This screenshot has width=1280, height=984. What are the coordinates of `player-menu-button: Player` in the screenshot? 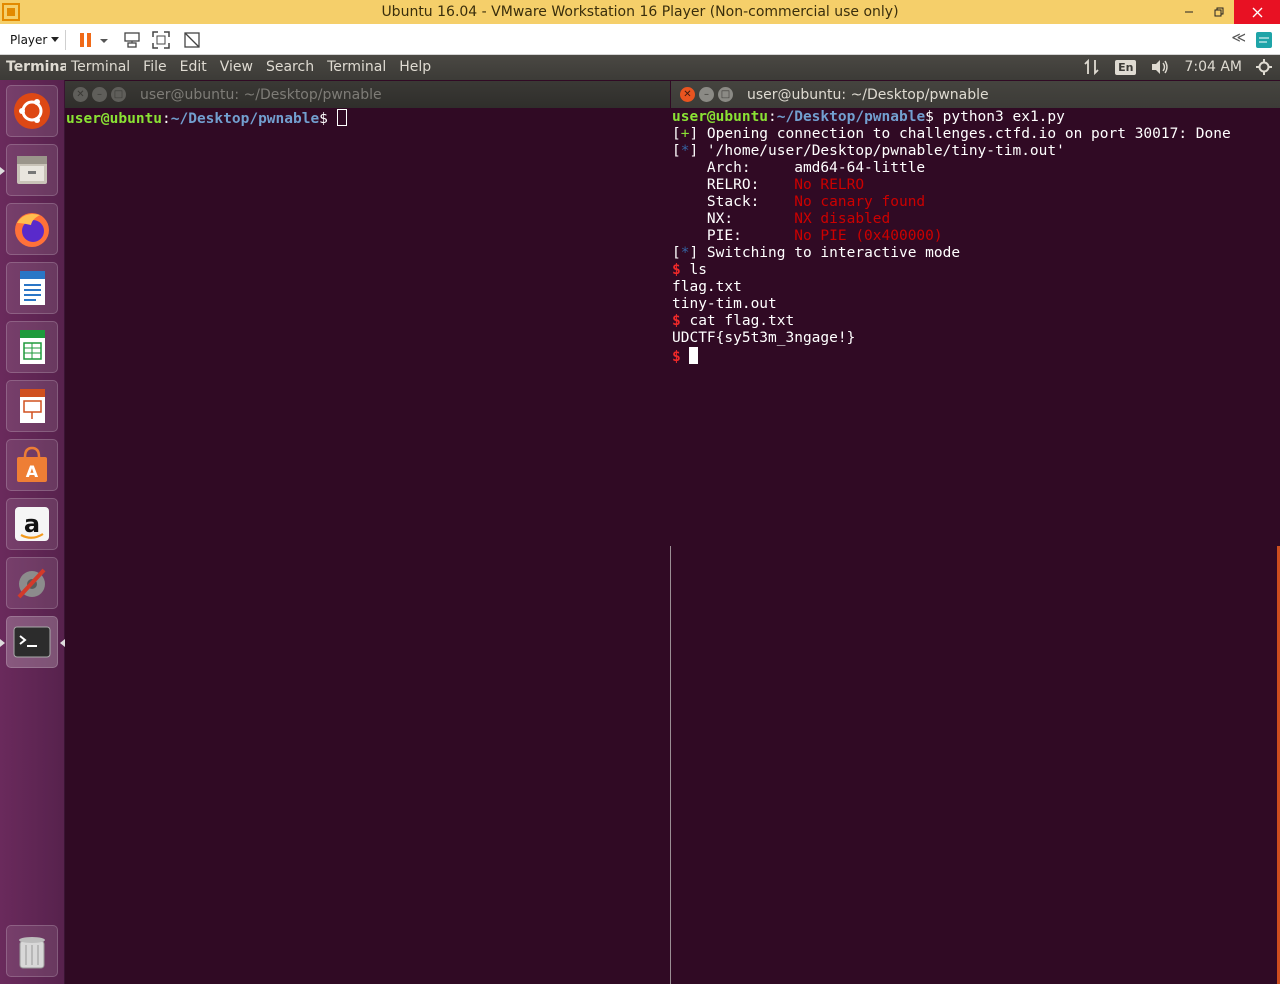 It's located at (34, 40).